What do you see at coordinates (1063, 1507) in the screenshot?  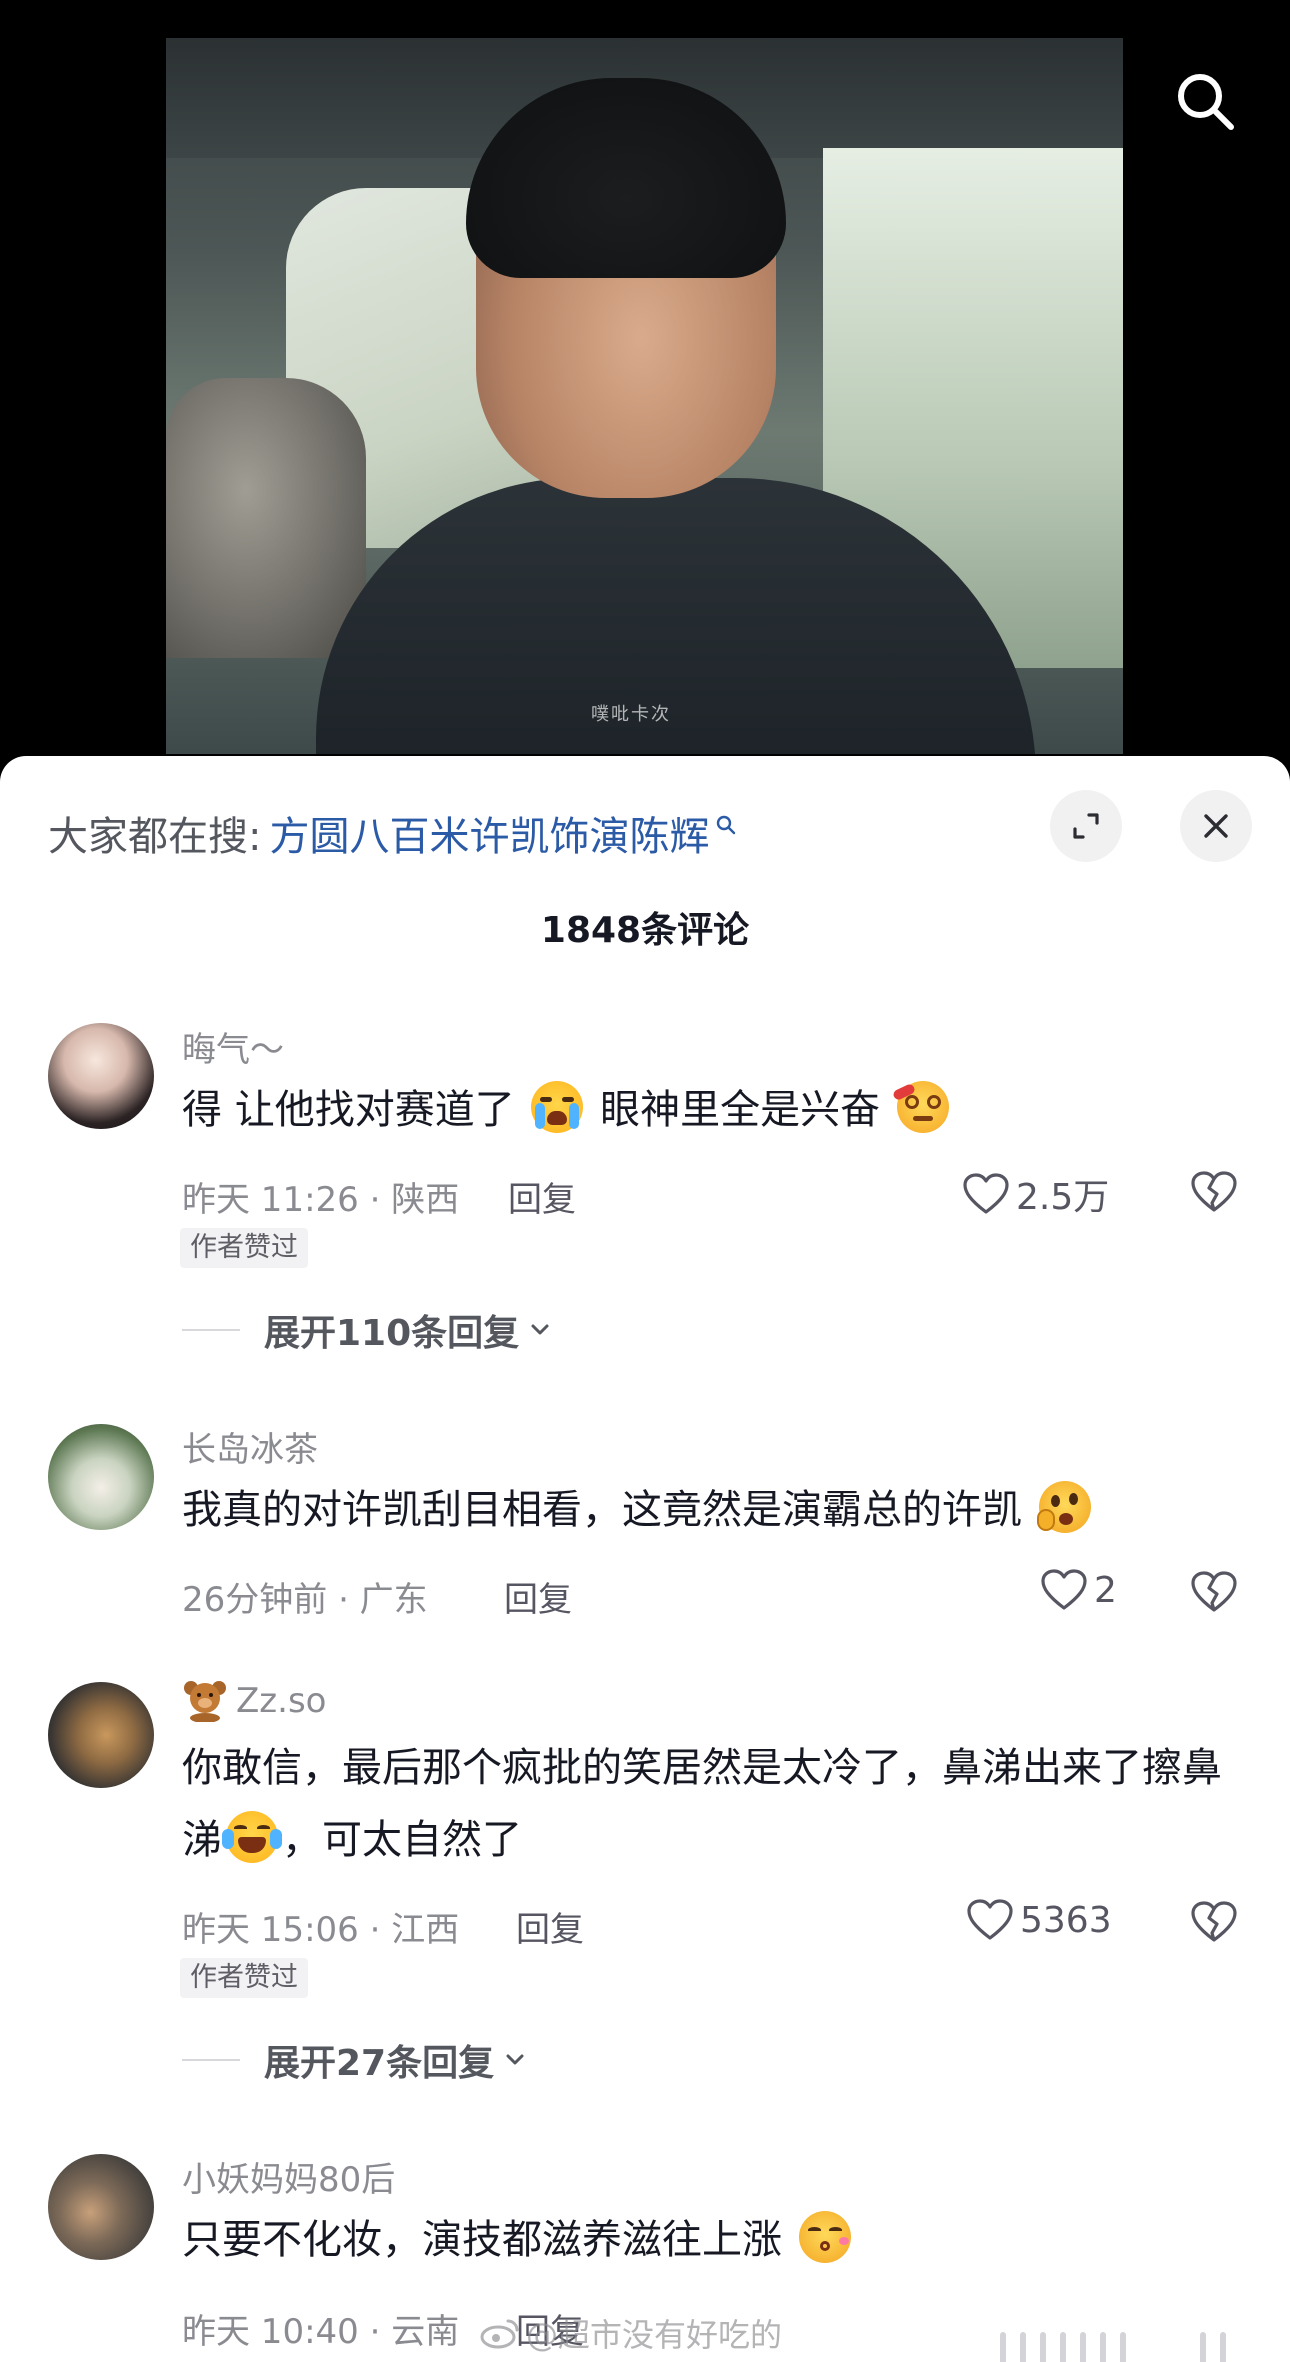 I see `thinking-face-icon` at bounding box center [1063, 1507].